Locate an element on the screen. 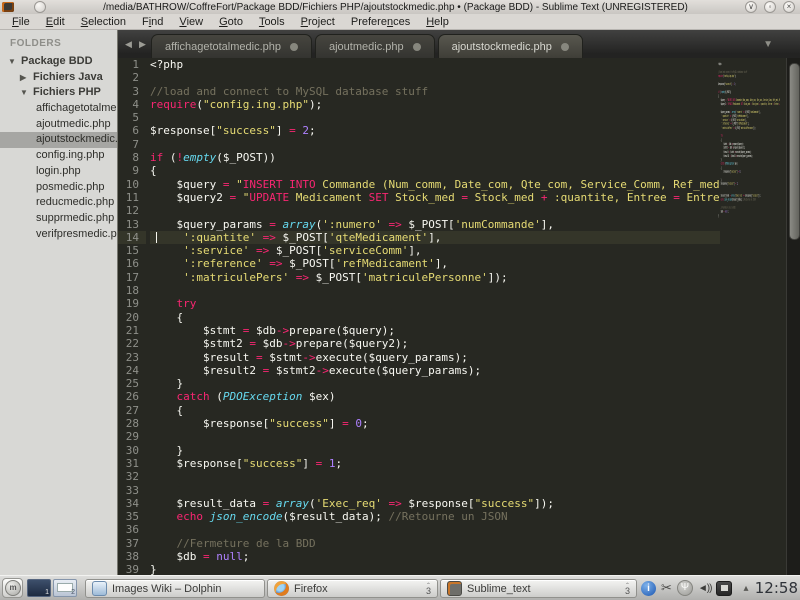 The width and height of the screenshot is (800, 600). collapsed-triangle-icon: ▶ is located at coordinates (26, 78).